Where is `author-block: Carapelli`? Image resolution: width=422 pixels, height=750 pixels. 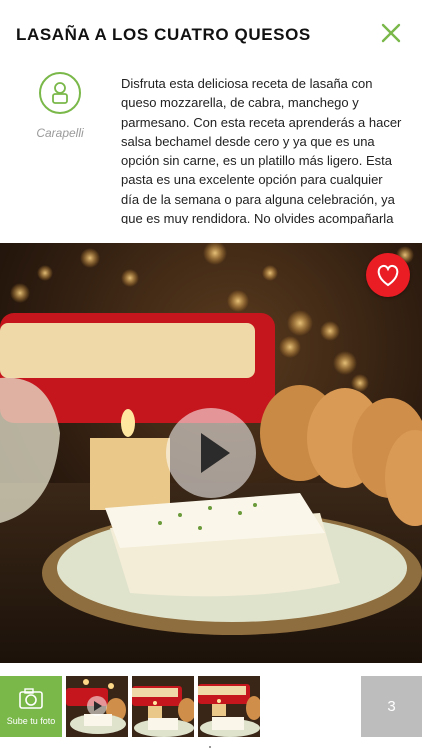 author-block: Carapelli is located at coordinates (60, 106).